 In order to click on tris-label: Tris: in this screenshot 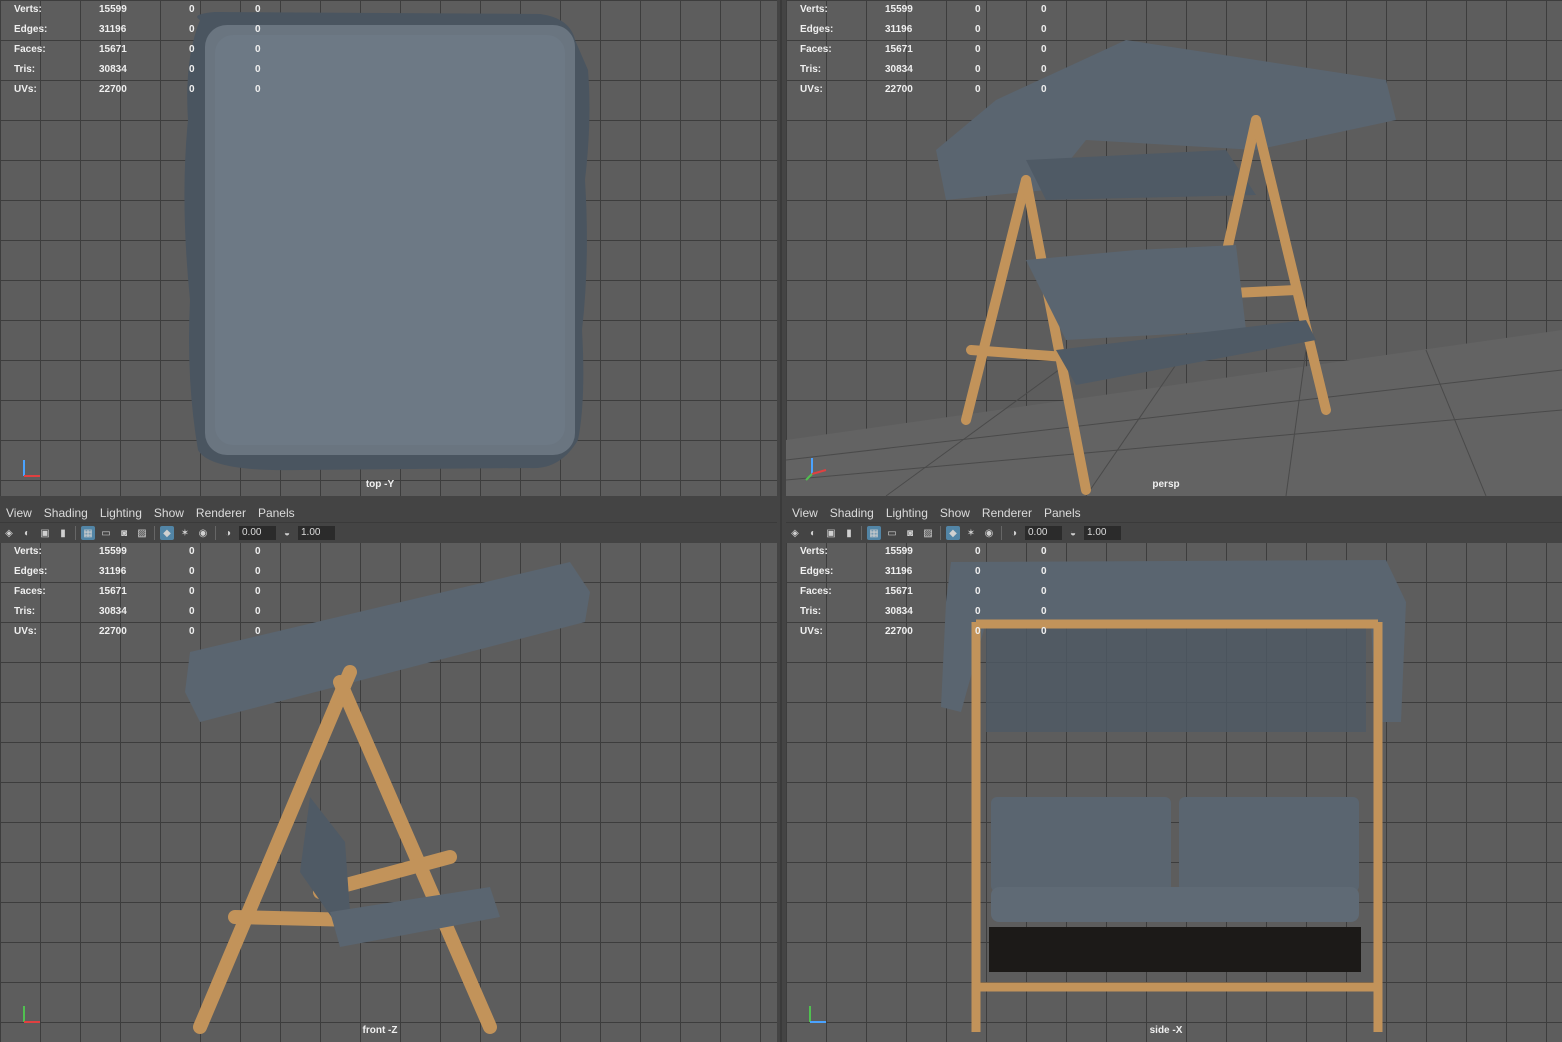, I will do `click(25, 611)`.